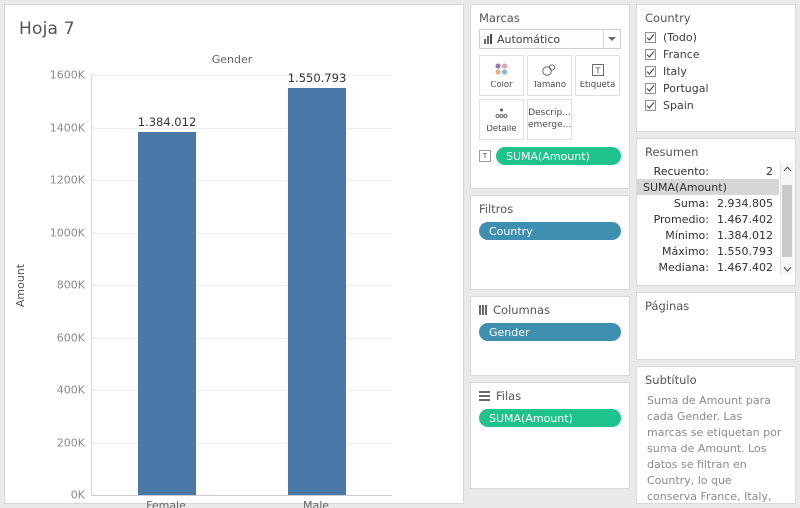 The image size is (800, 508). I want to click on page-title: Hoja 7, so click(47, 29).